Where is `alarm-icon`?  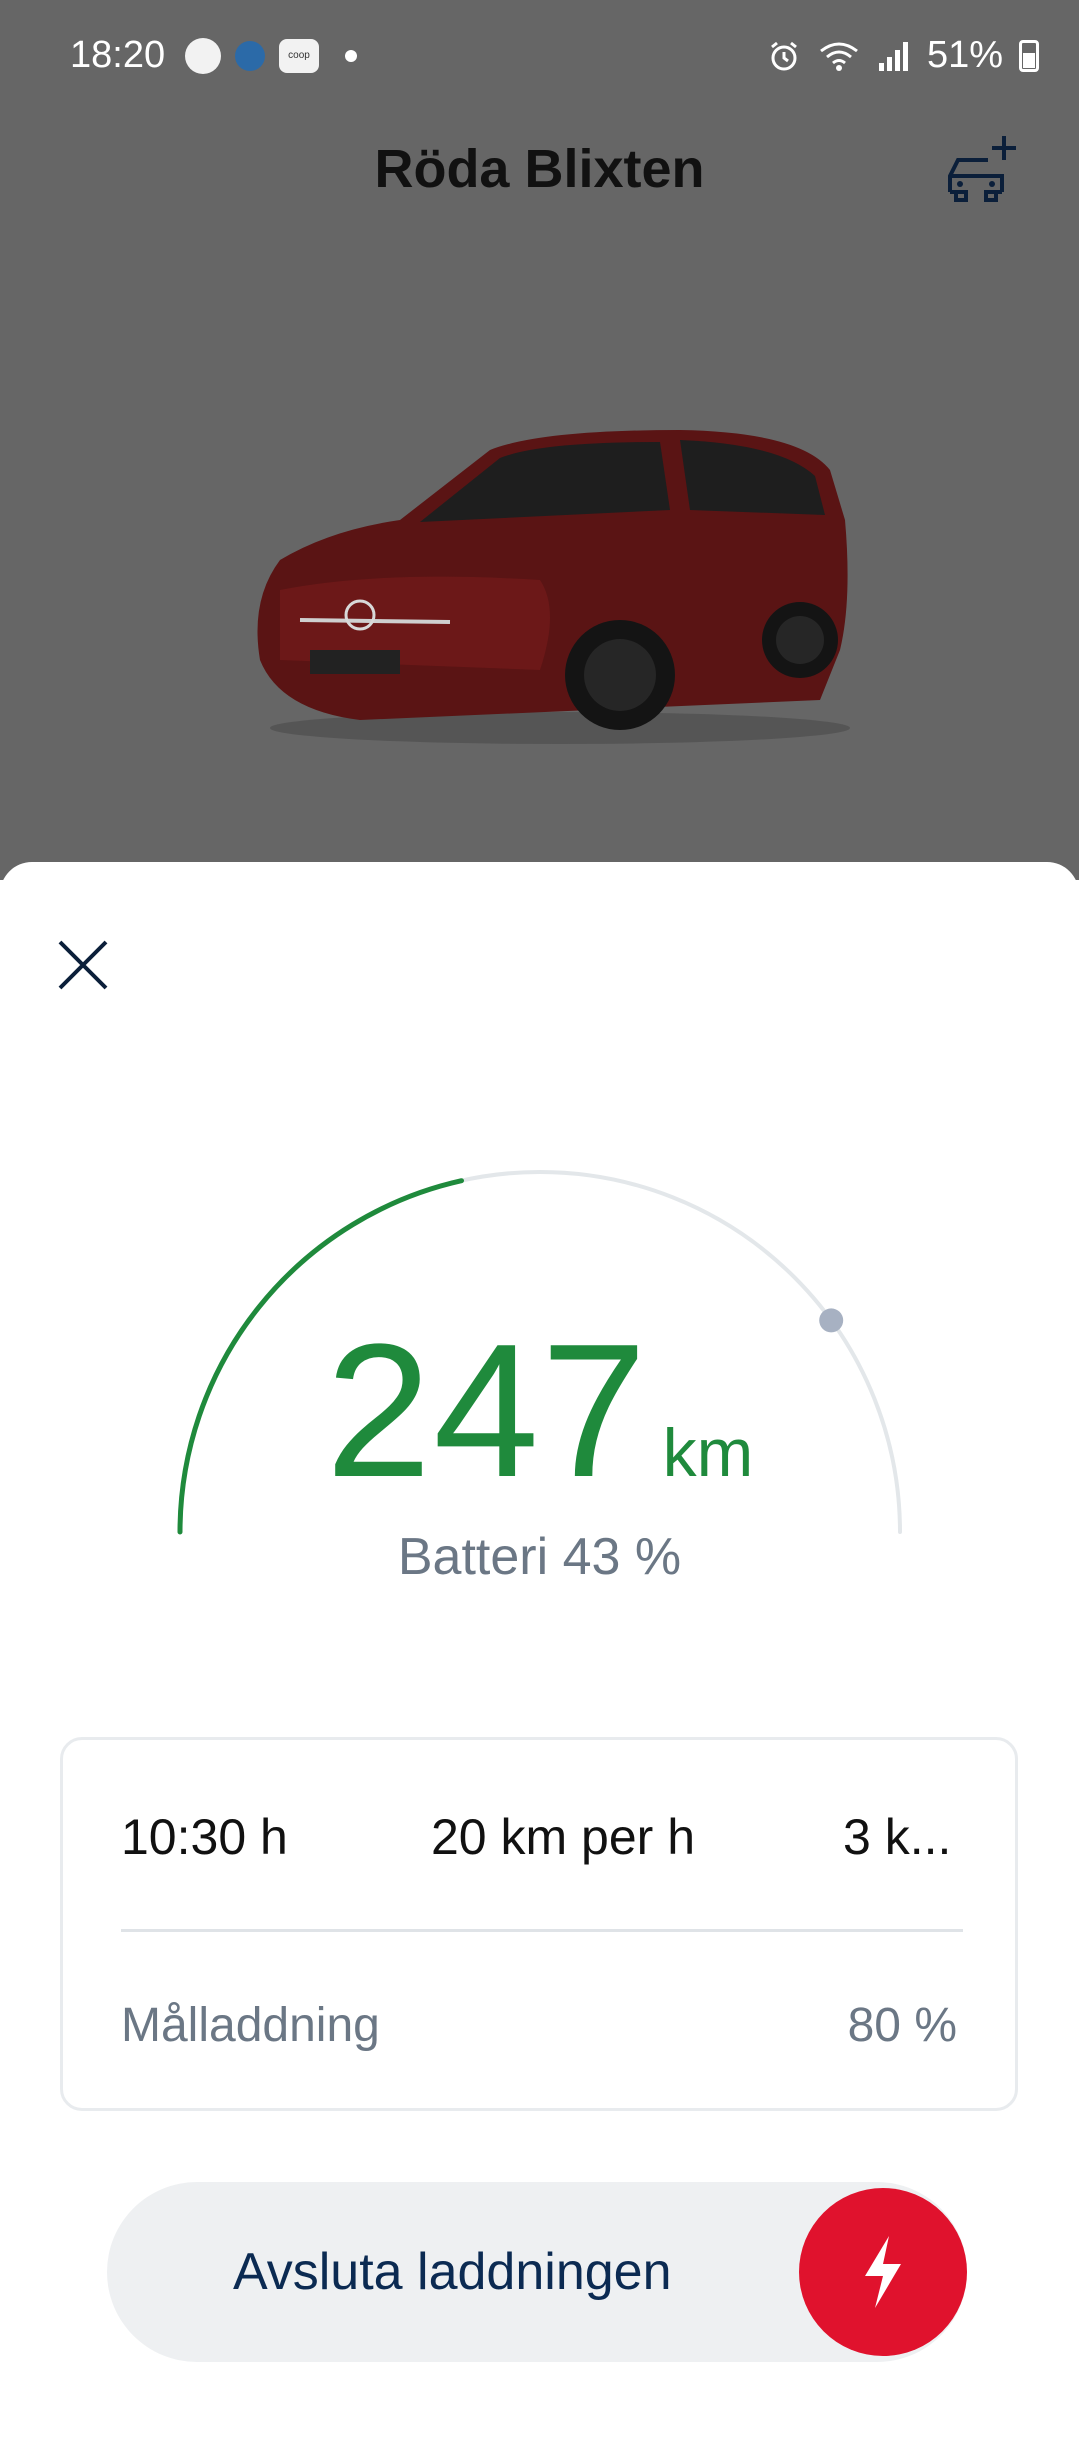
alarm-icon is located at coordinates (784, 55).